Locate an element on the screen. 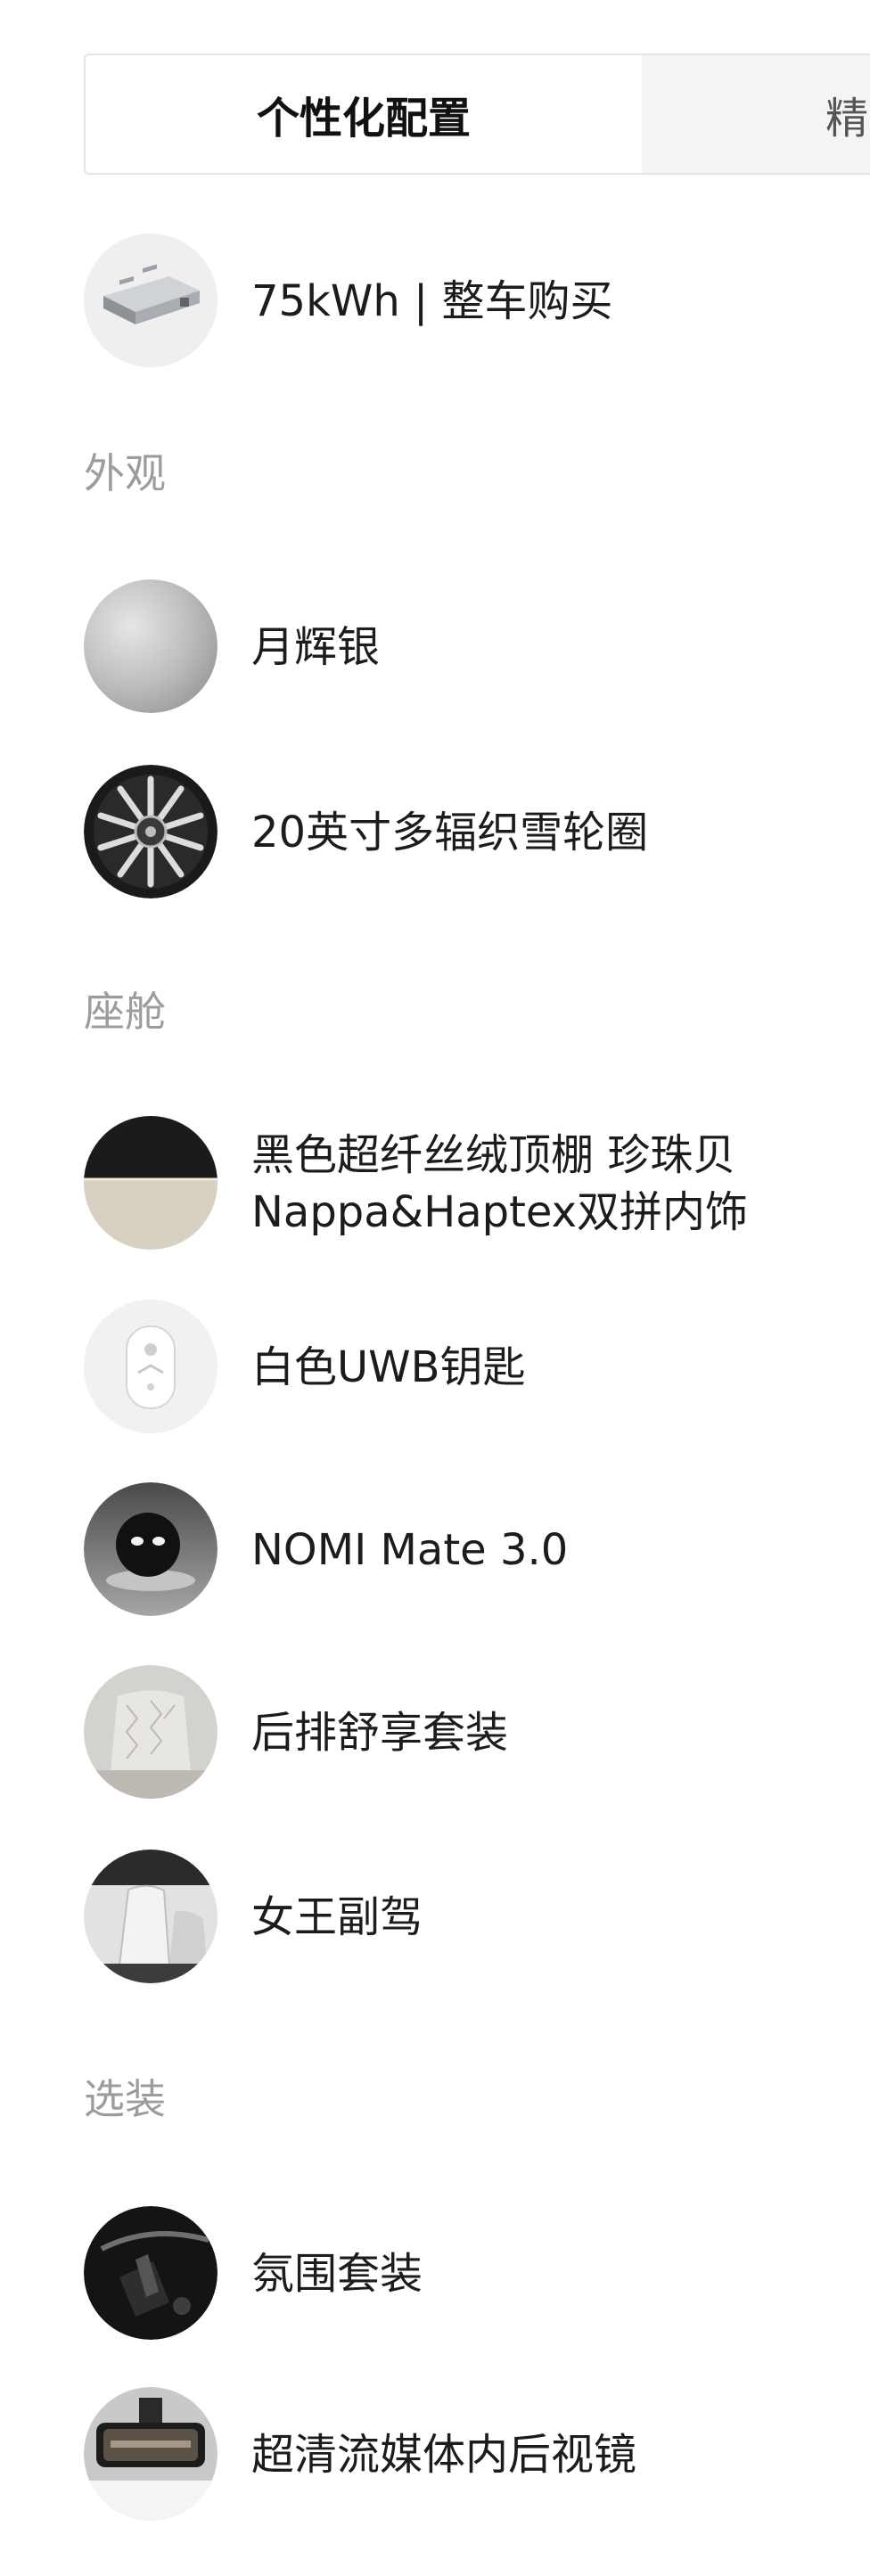  rearview-mirror-icon is located at coordinates (151, 2454).